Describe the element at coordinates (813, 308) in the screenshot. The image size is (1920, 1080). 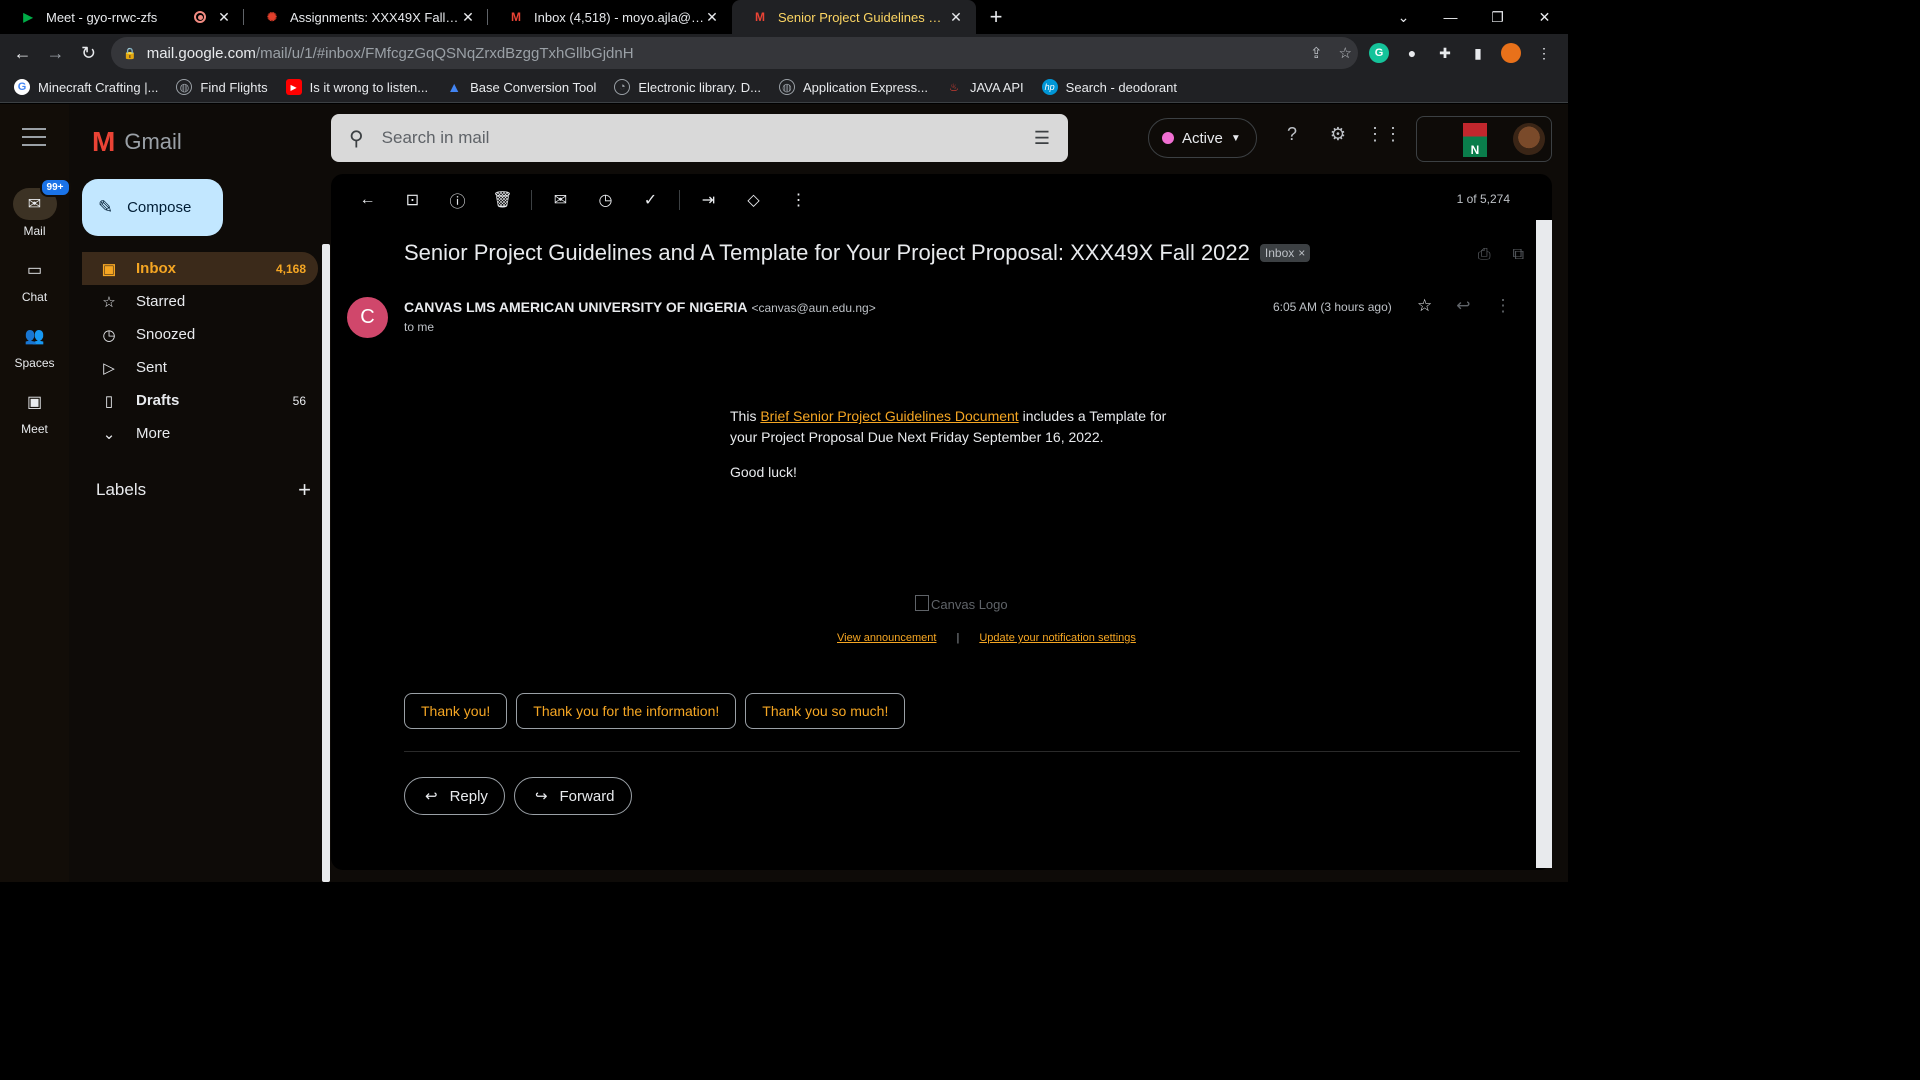
I see `sender-email: <canvas@aun.edu.ng>` at that location.